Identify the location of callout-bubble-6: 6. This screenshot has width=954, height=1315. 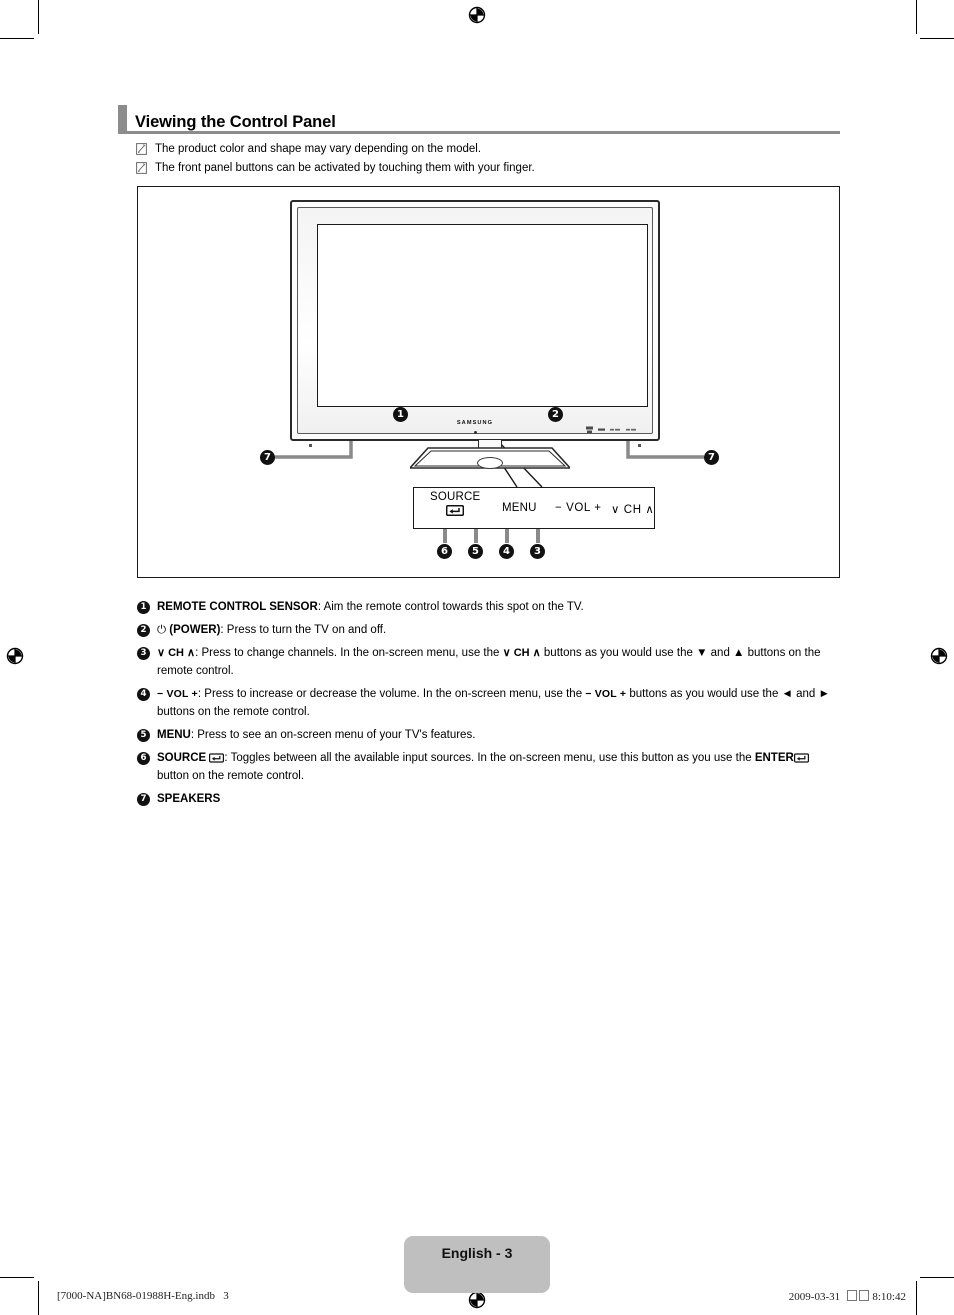
(444, 551).